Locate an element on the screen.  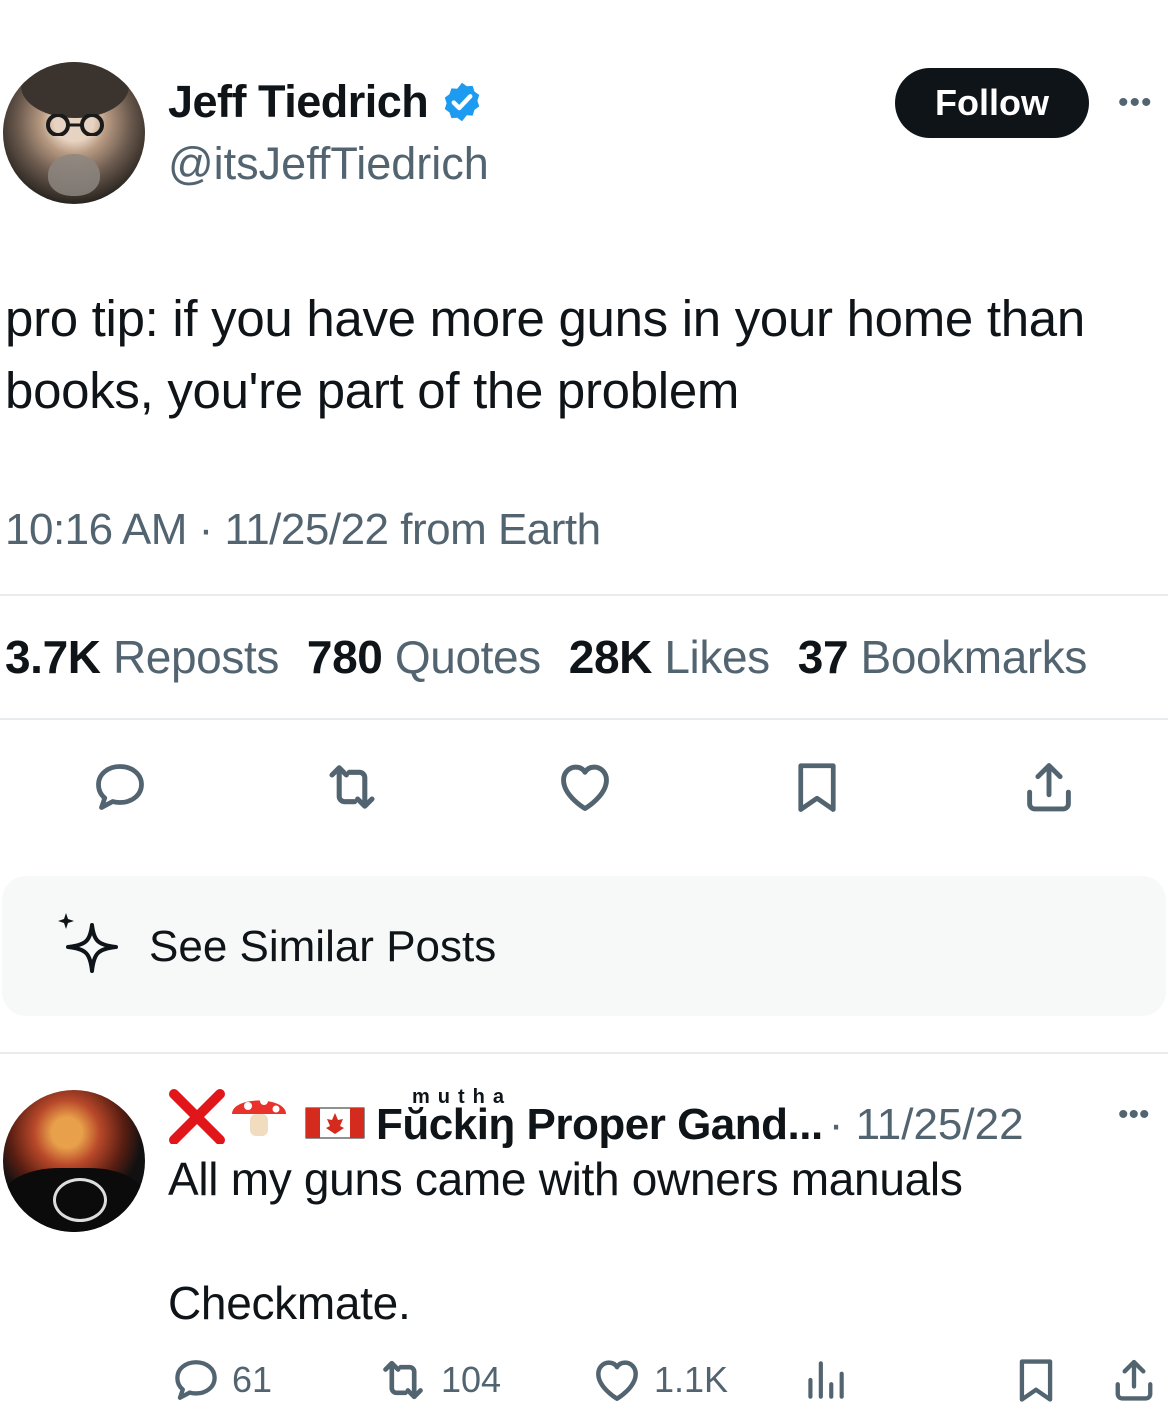
tweet-action-bar is located at coordinates (585, 787).